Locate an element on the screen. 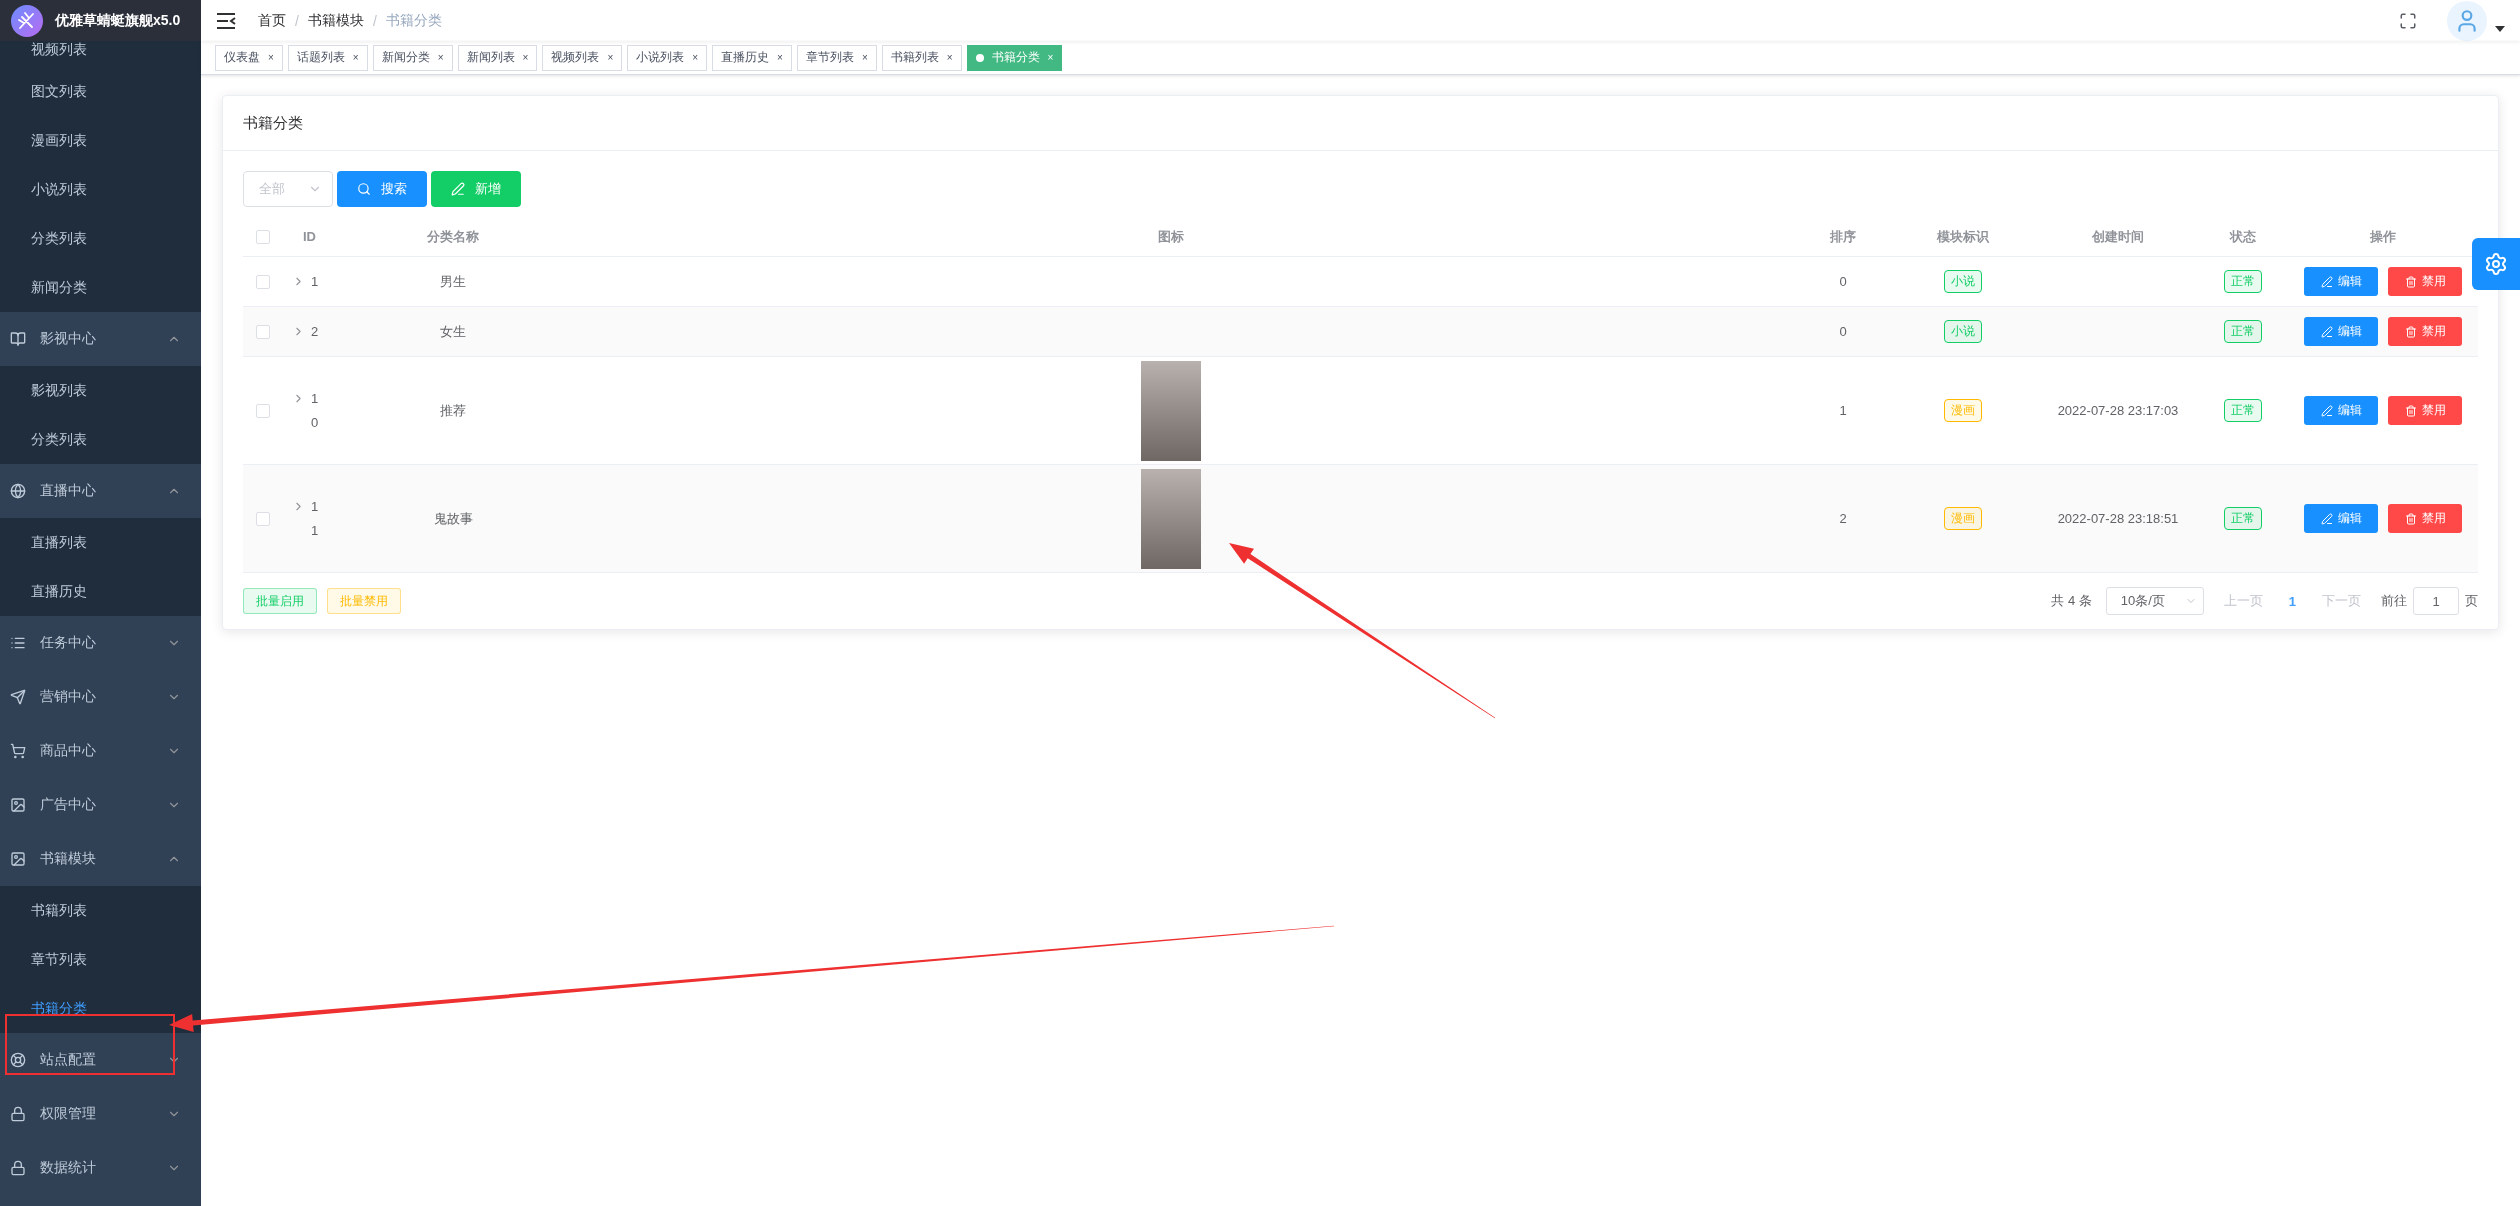  app-title: 优雅草蜻蜓旗舰x5.0 is located at coordinates (118, 20).